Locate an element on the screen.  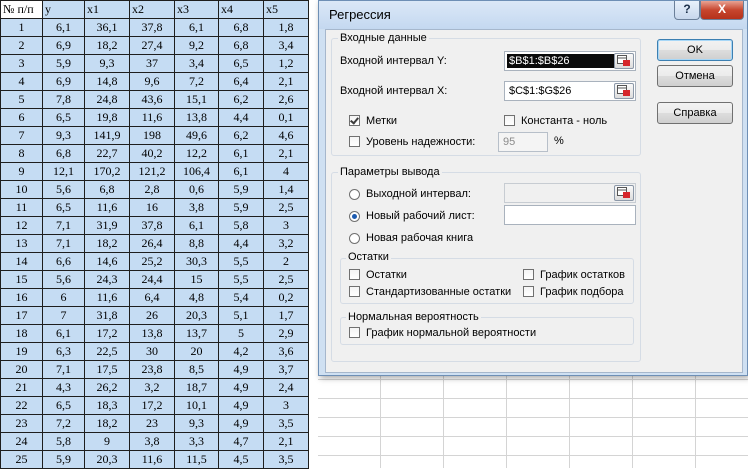
cell-x5: 4 is located at coordinates (286, 171).